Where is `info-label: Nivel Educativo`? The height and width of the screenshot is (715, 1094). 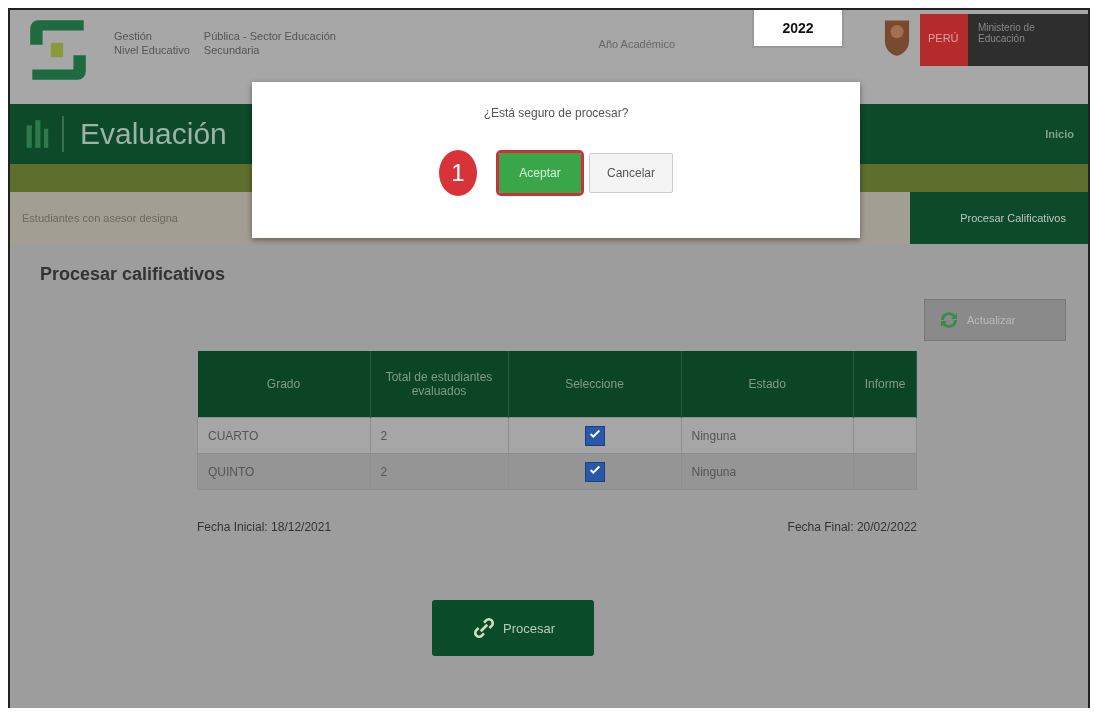 info-label: Nivel Educativo is located at coordinates (152, 50).